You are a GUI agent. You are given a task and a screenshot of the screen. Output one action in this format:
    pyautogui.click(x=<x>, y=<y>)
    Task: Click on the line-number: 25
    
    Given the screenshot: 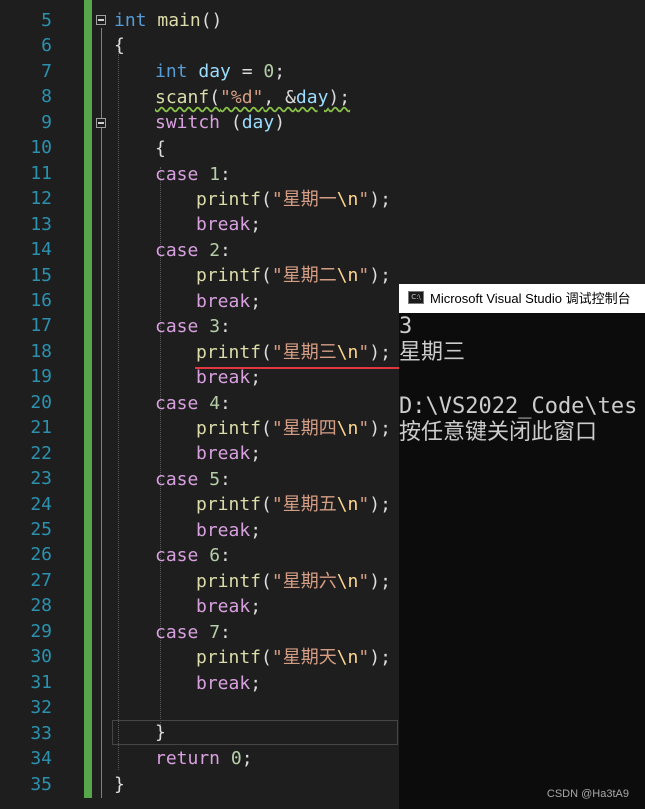 What is the action you would take?
    pyautogui.click(x=41, y=529)
    